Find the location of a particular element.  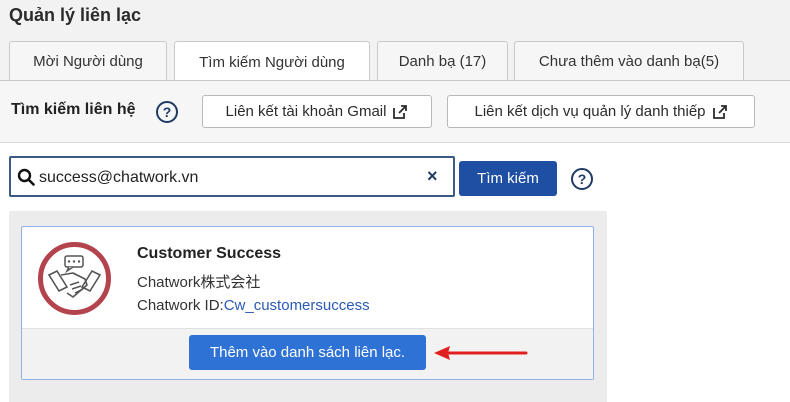

contact-name: Customer Success is located at coordinates (209, 253).